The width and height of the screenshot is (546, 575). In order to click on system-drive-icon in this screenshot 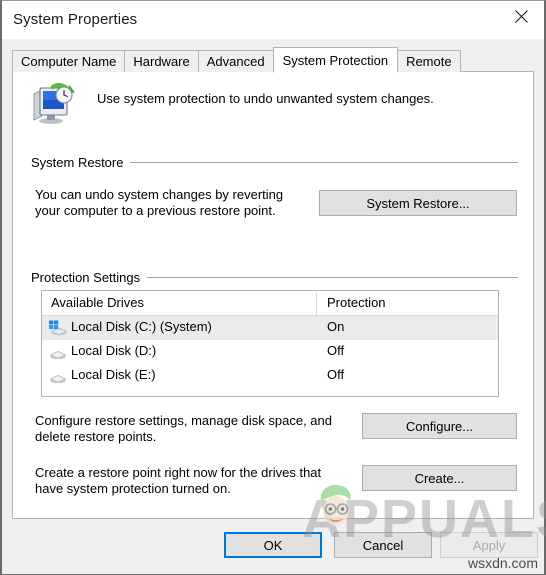, I will do `click(58, 328)`.